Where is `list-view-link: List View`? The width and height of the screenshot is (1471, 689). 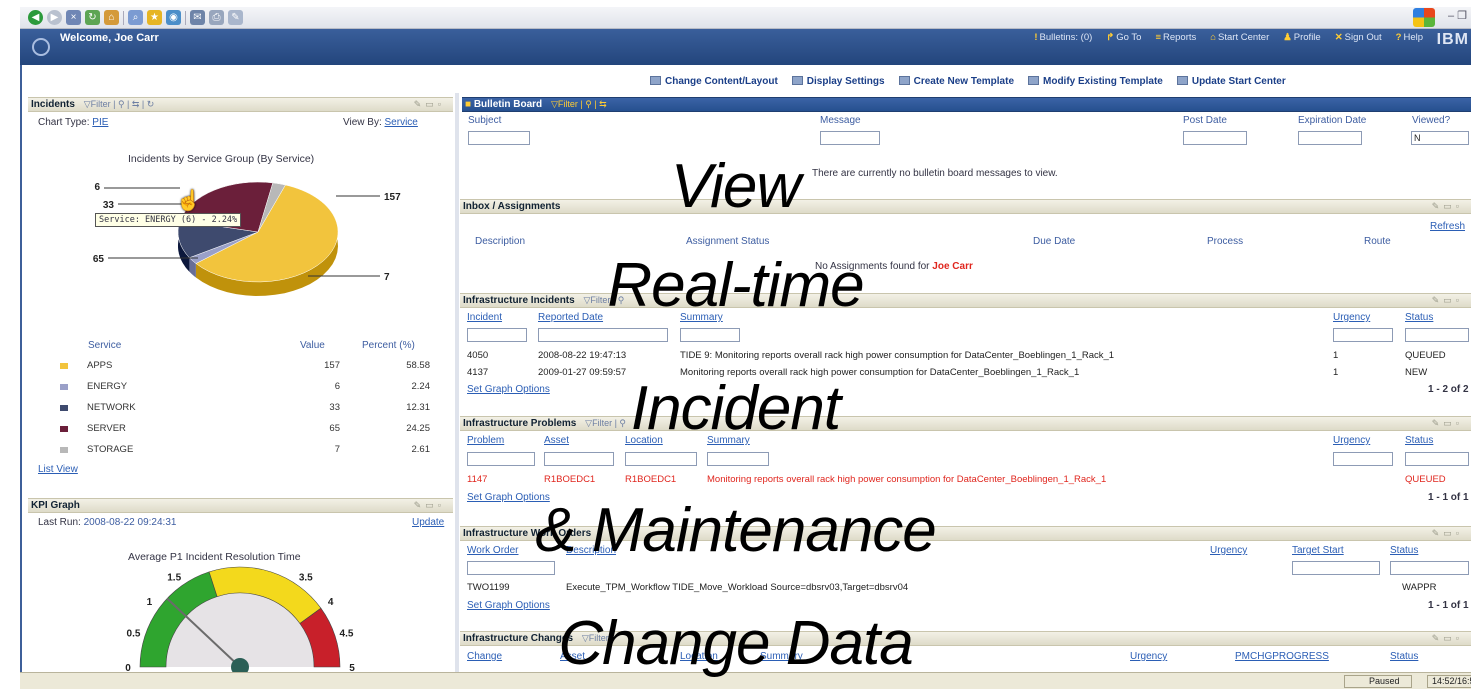
list-view-link: List View is located at coordinates (58, 469).